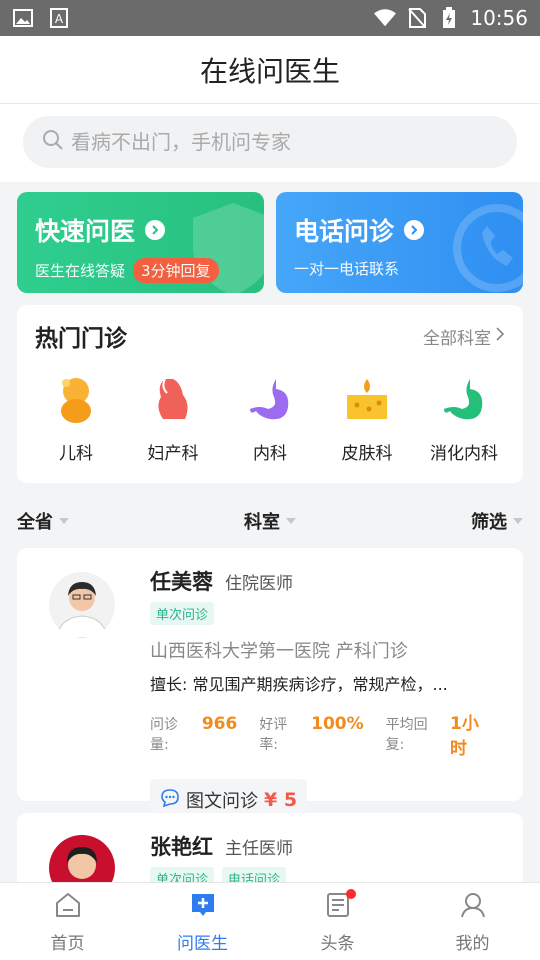 This screenshot has width=540, height=960. I want to click on tab-profile: 我的, so click(472, 921).